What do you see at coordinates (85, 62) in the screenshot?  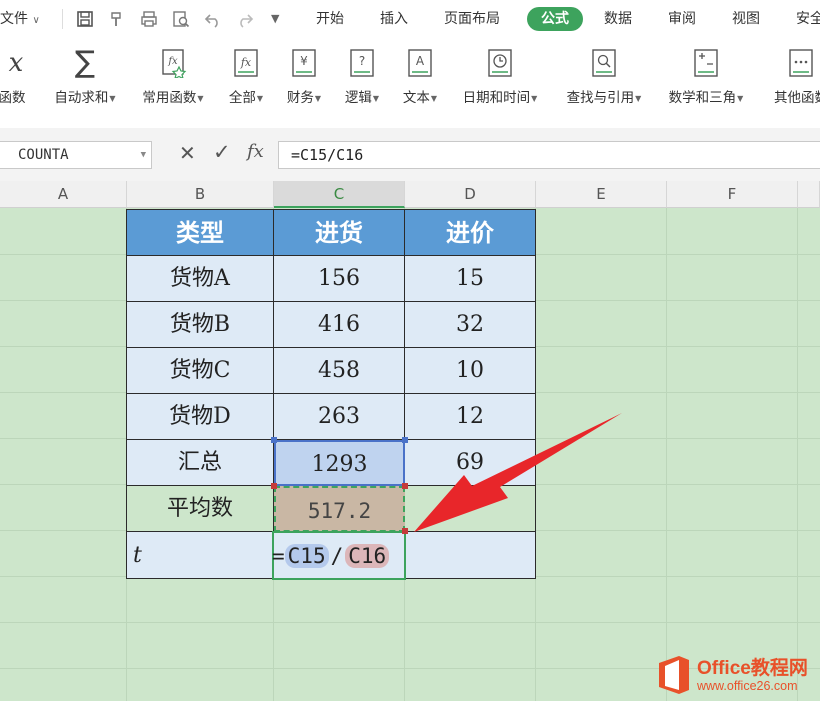 I see `sigma-icon: ∑` at bounding box center [85, 62].